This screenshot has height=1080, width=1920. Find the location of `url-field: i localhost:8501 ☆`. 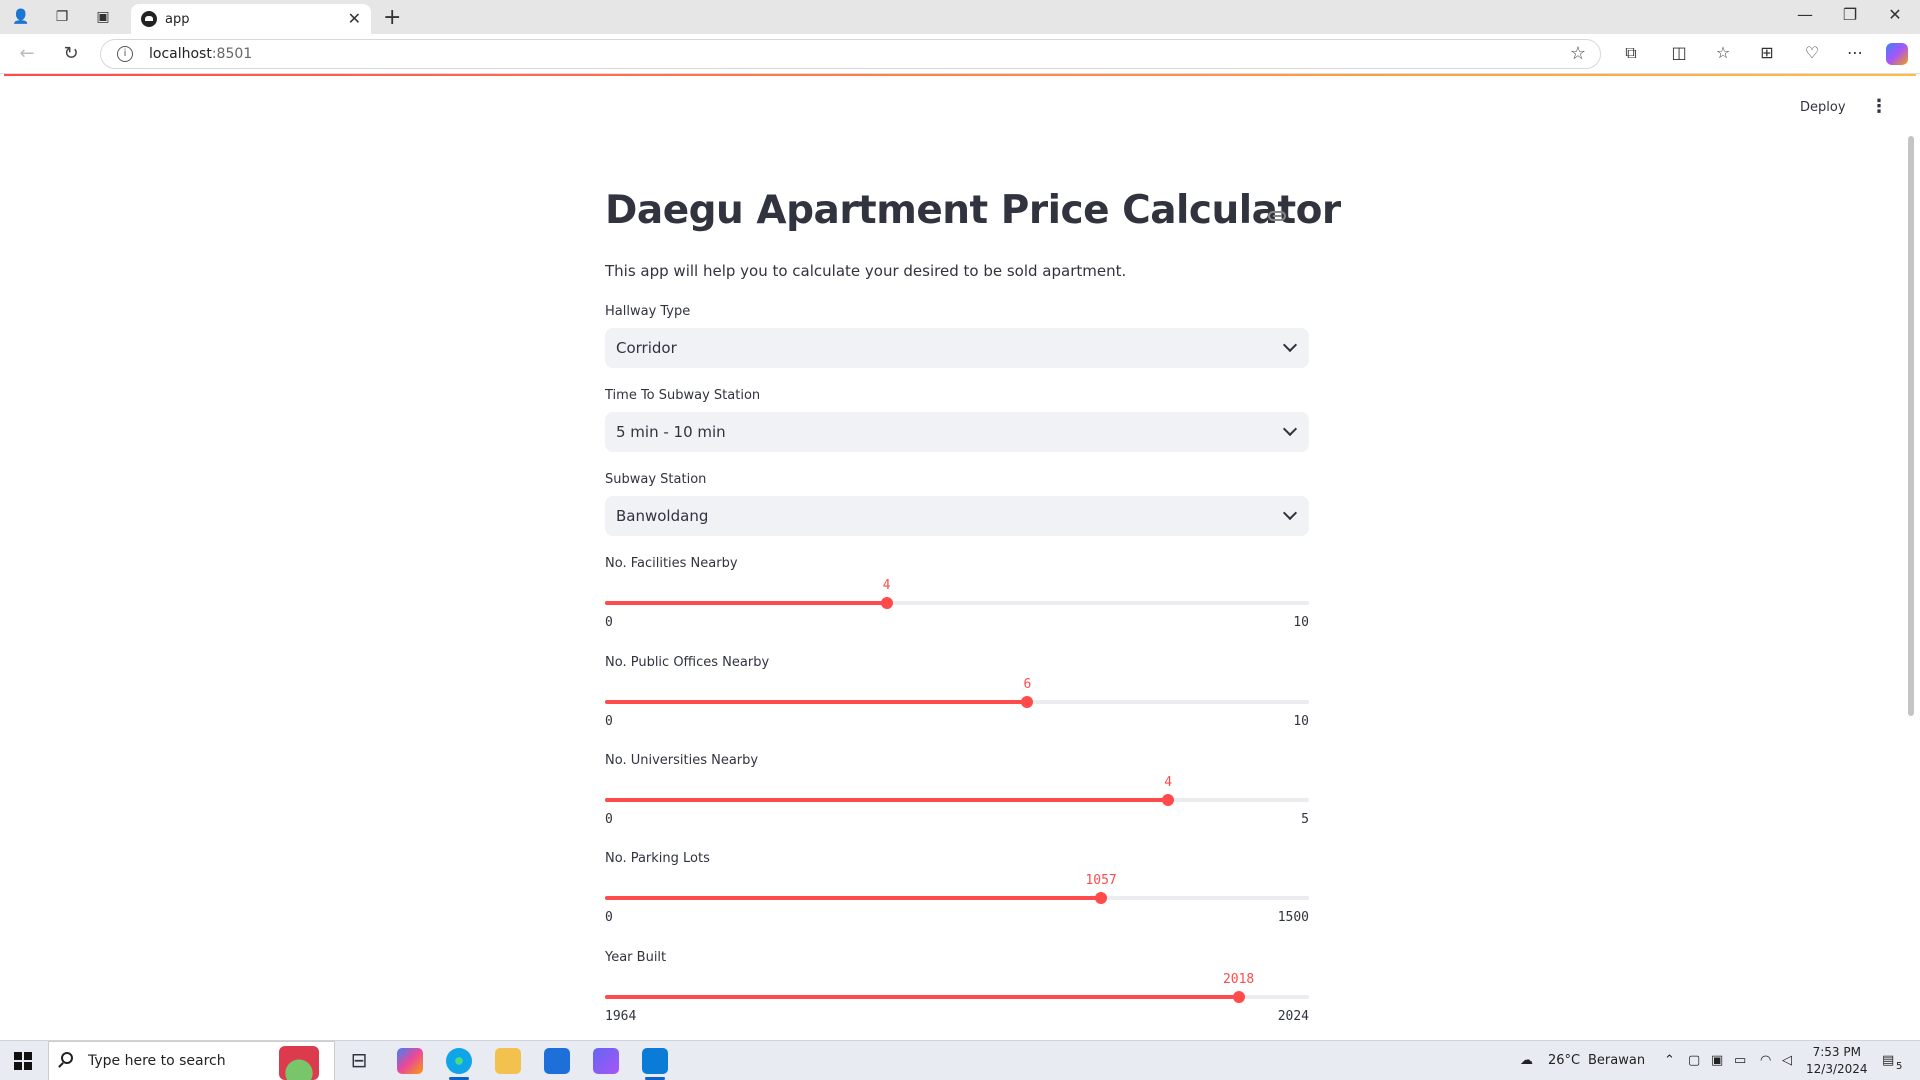

url-field: i localhost:8501 ☆ is located at coordinates (850, 54).